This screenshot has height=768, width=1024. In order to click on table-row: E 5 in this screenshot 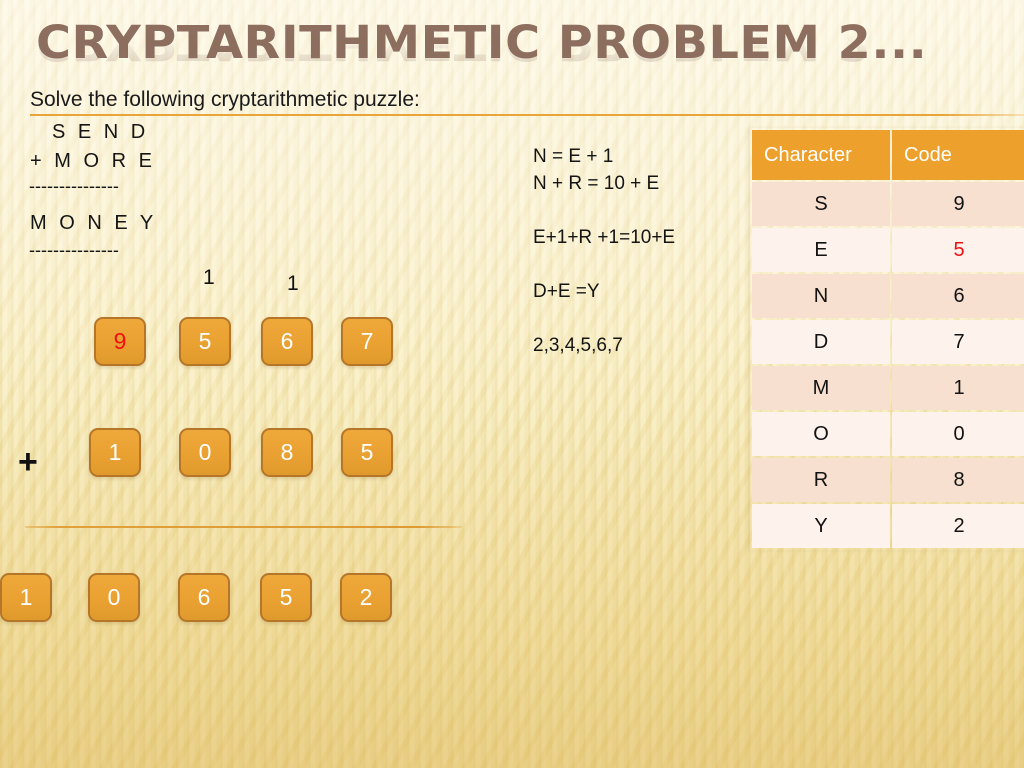, I will do `click(888, 250)`.